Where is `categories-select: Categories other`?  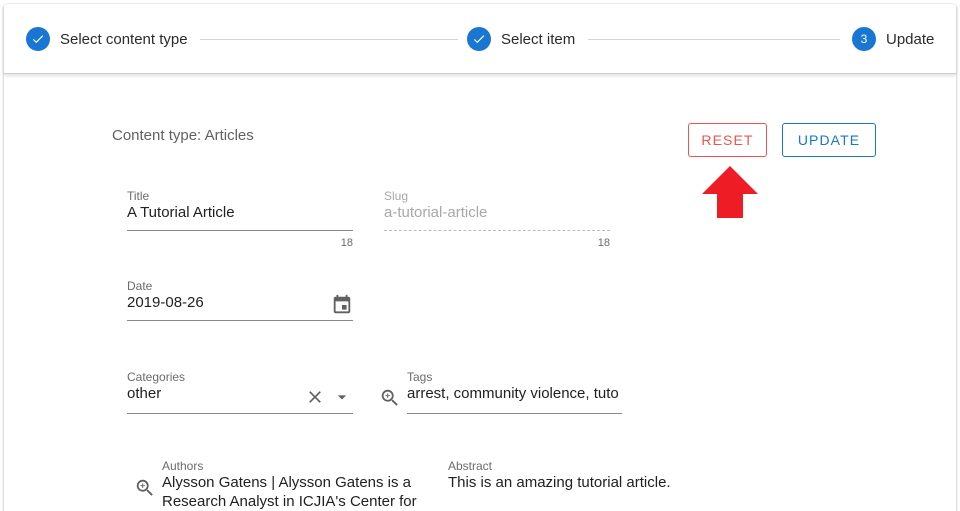 categories-select: Categories other is located at coordinates (240, 395).